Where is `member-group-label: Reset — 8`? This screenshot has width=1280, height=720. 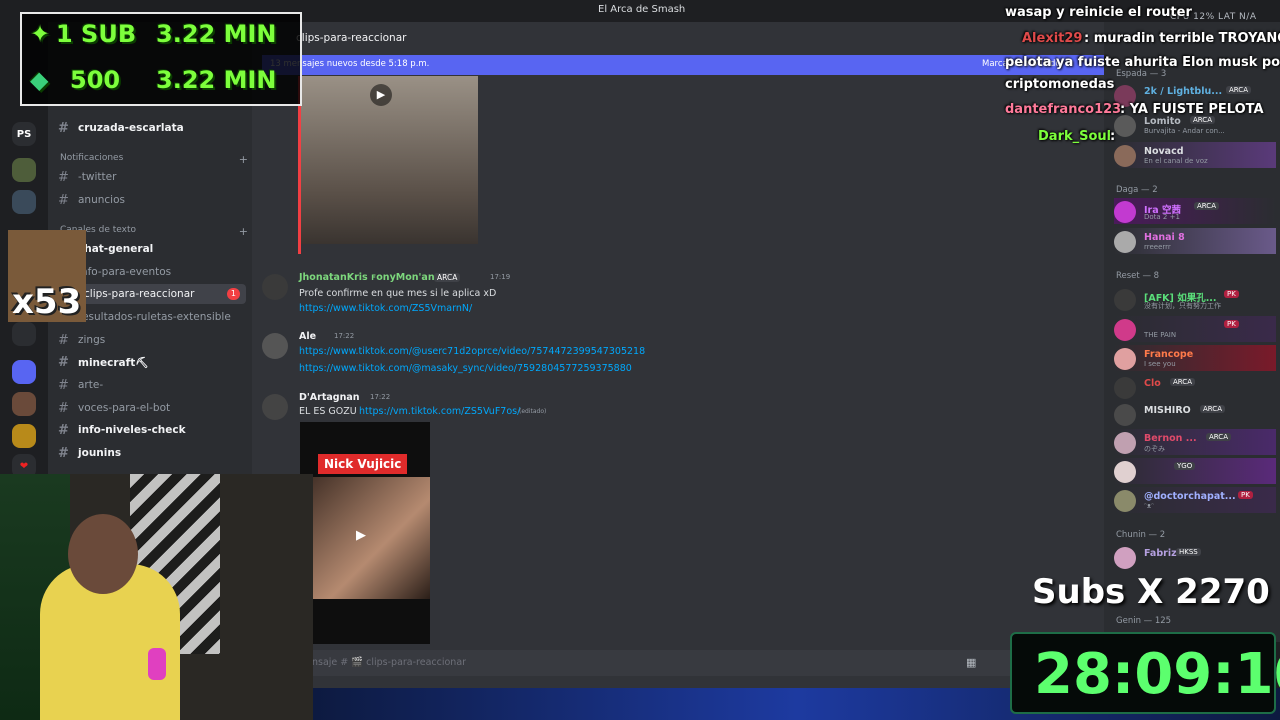
member-group-label: Reset — 8 is located at coordinates (1138, 276).